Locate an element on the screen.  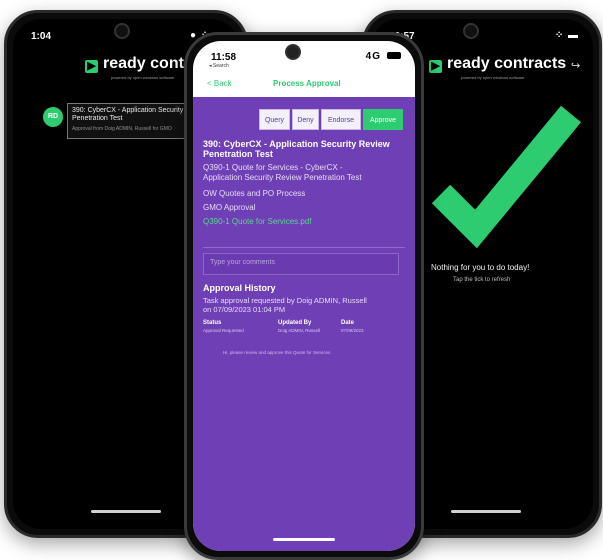
history-col-status: Status is located at coordinates (212, 323).